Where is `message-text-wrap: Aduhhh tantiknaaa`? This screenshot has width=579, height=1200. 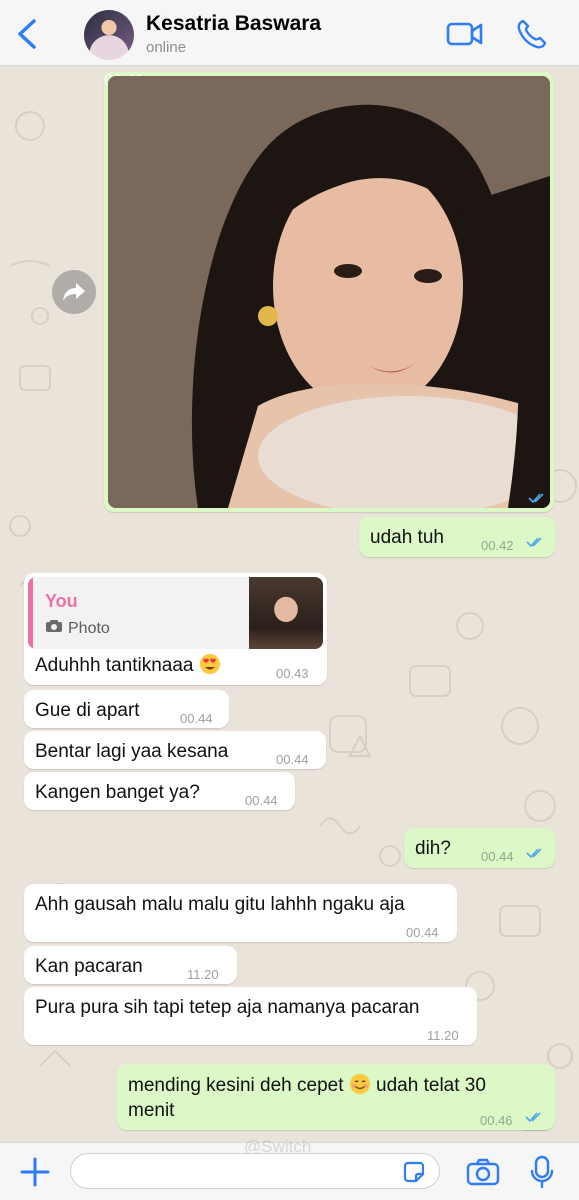
message-text-wrap: Aduhhh tantiknaaa is located at coordinates (128, 665).